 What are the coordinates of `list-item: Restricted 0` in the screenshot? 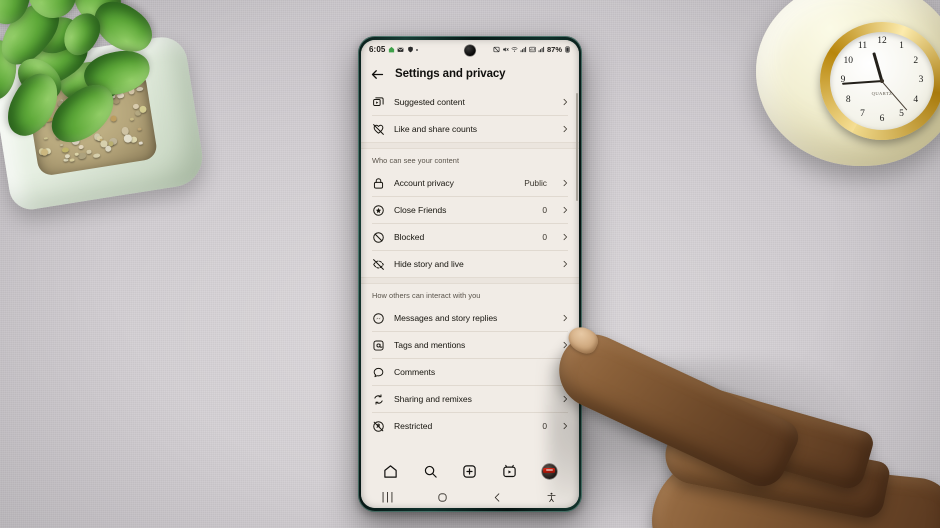 It's located at (470, 426).